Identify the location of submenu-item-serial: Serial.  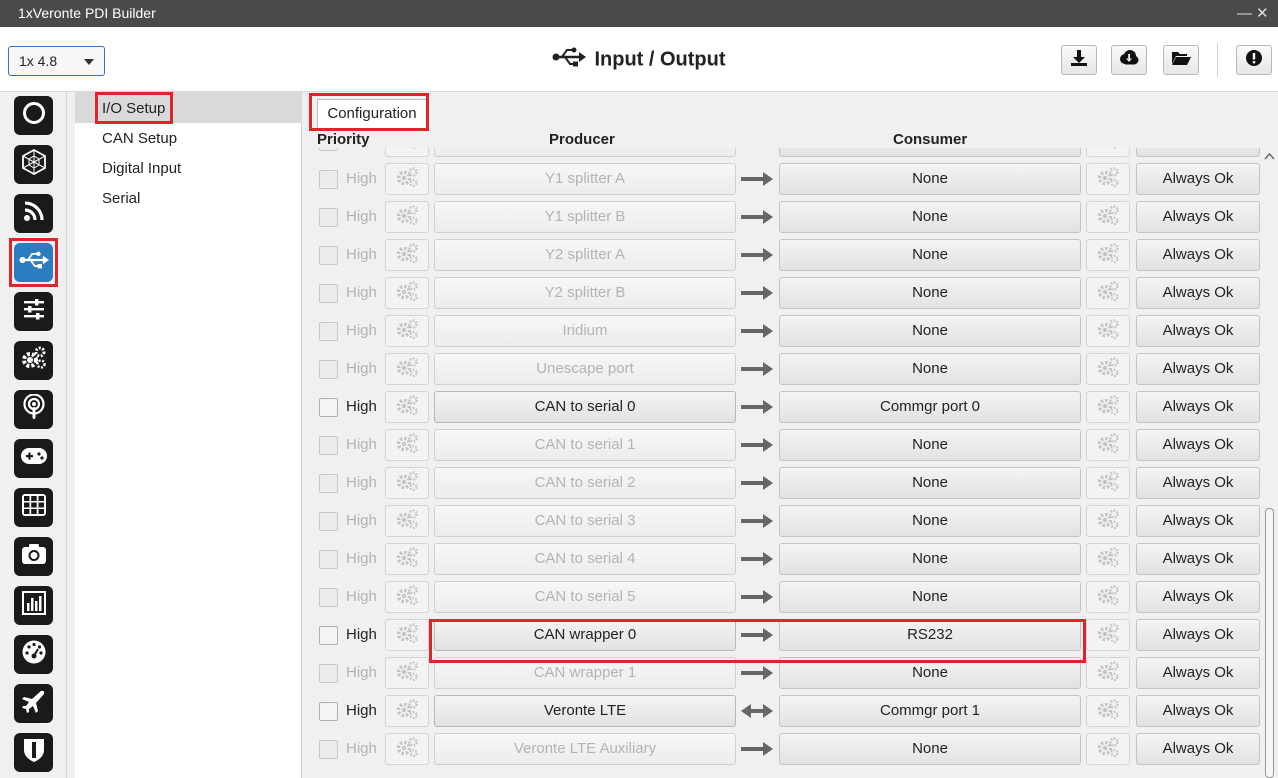
(121, 198).